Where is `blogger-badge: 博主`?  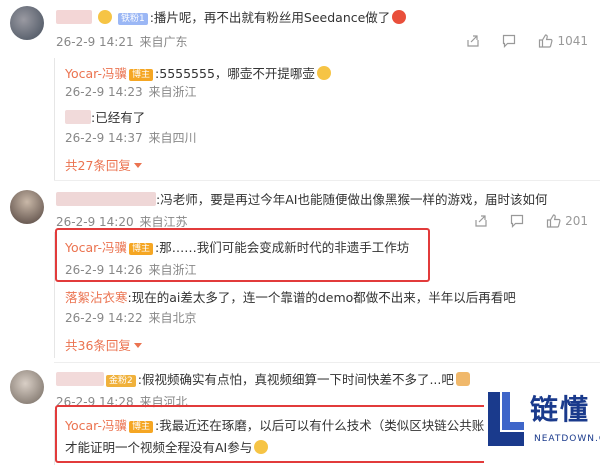
blogger-badge: 博主 is located at coordinates (141, 75).